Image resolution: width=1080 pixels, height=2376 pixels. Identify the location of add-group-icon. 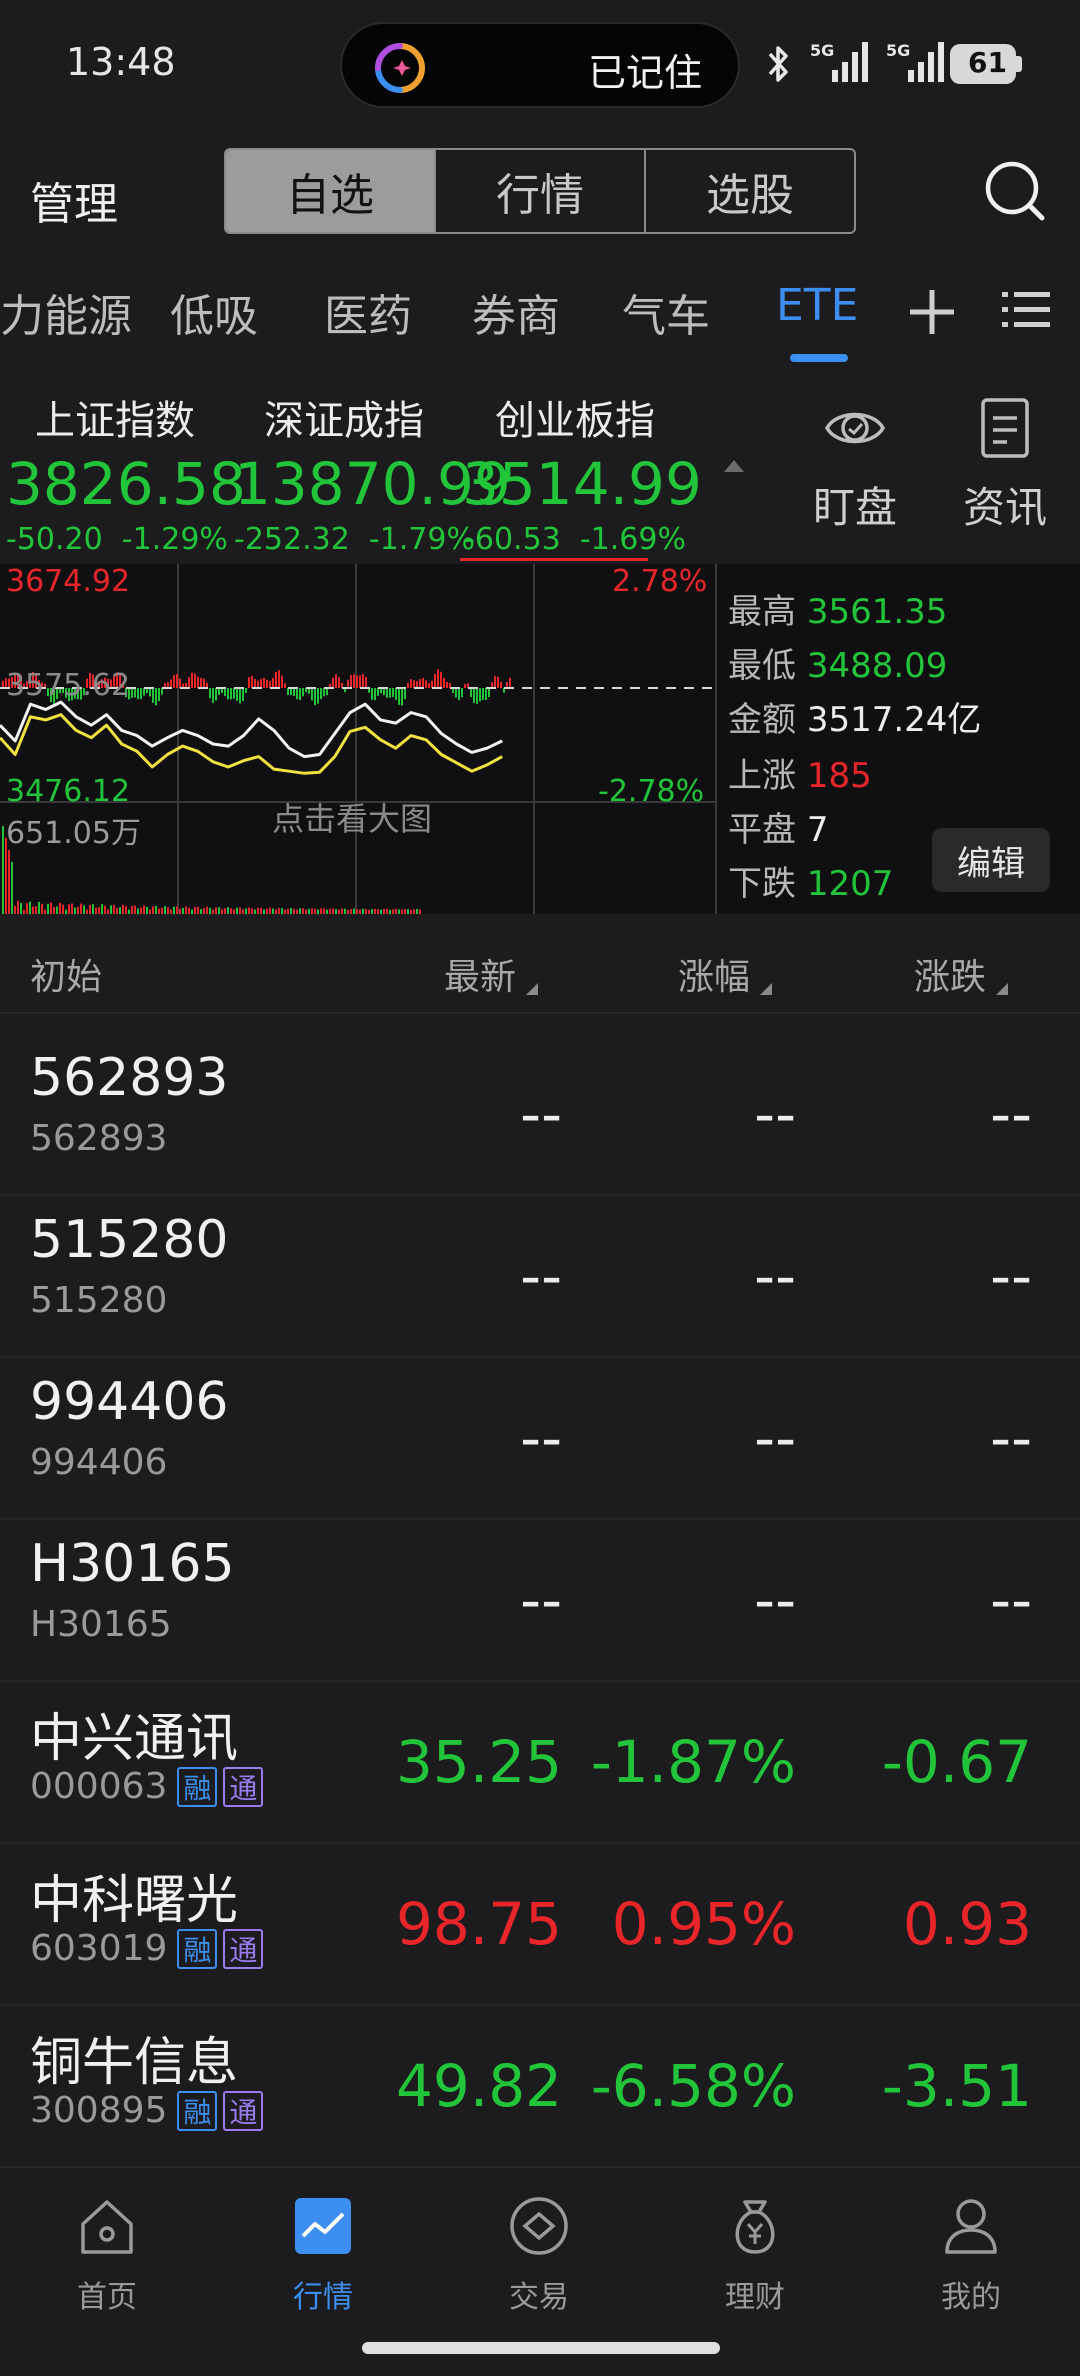
(932, 312).